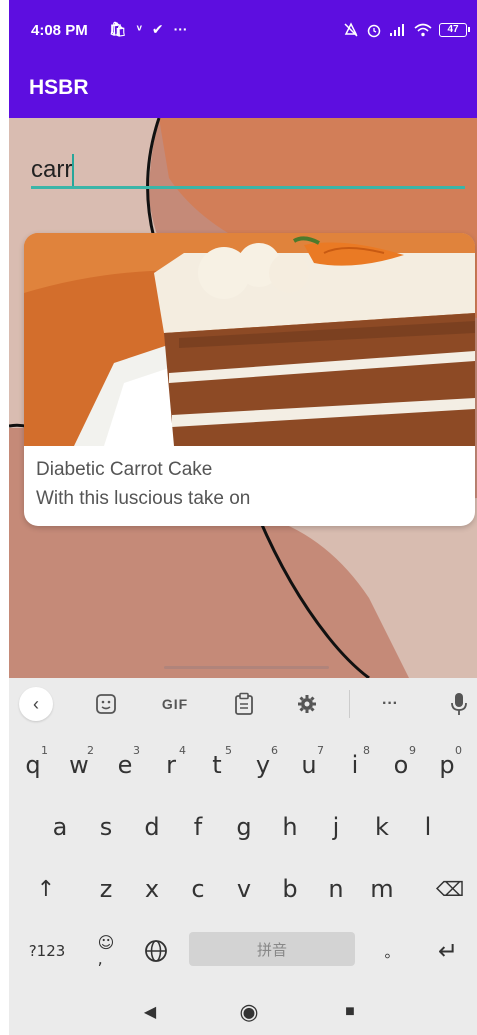 This screenshot has width=477, height=1035. Describe the element at coordinates (79, 765) in the screenshot. I see `key-w: w2` at that location.